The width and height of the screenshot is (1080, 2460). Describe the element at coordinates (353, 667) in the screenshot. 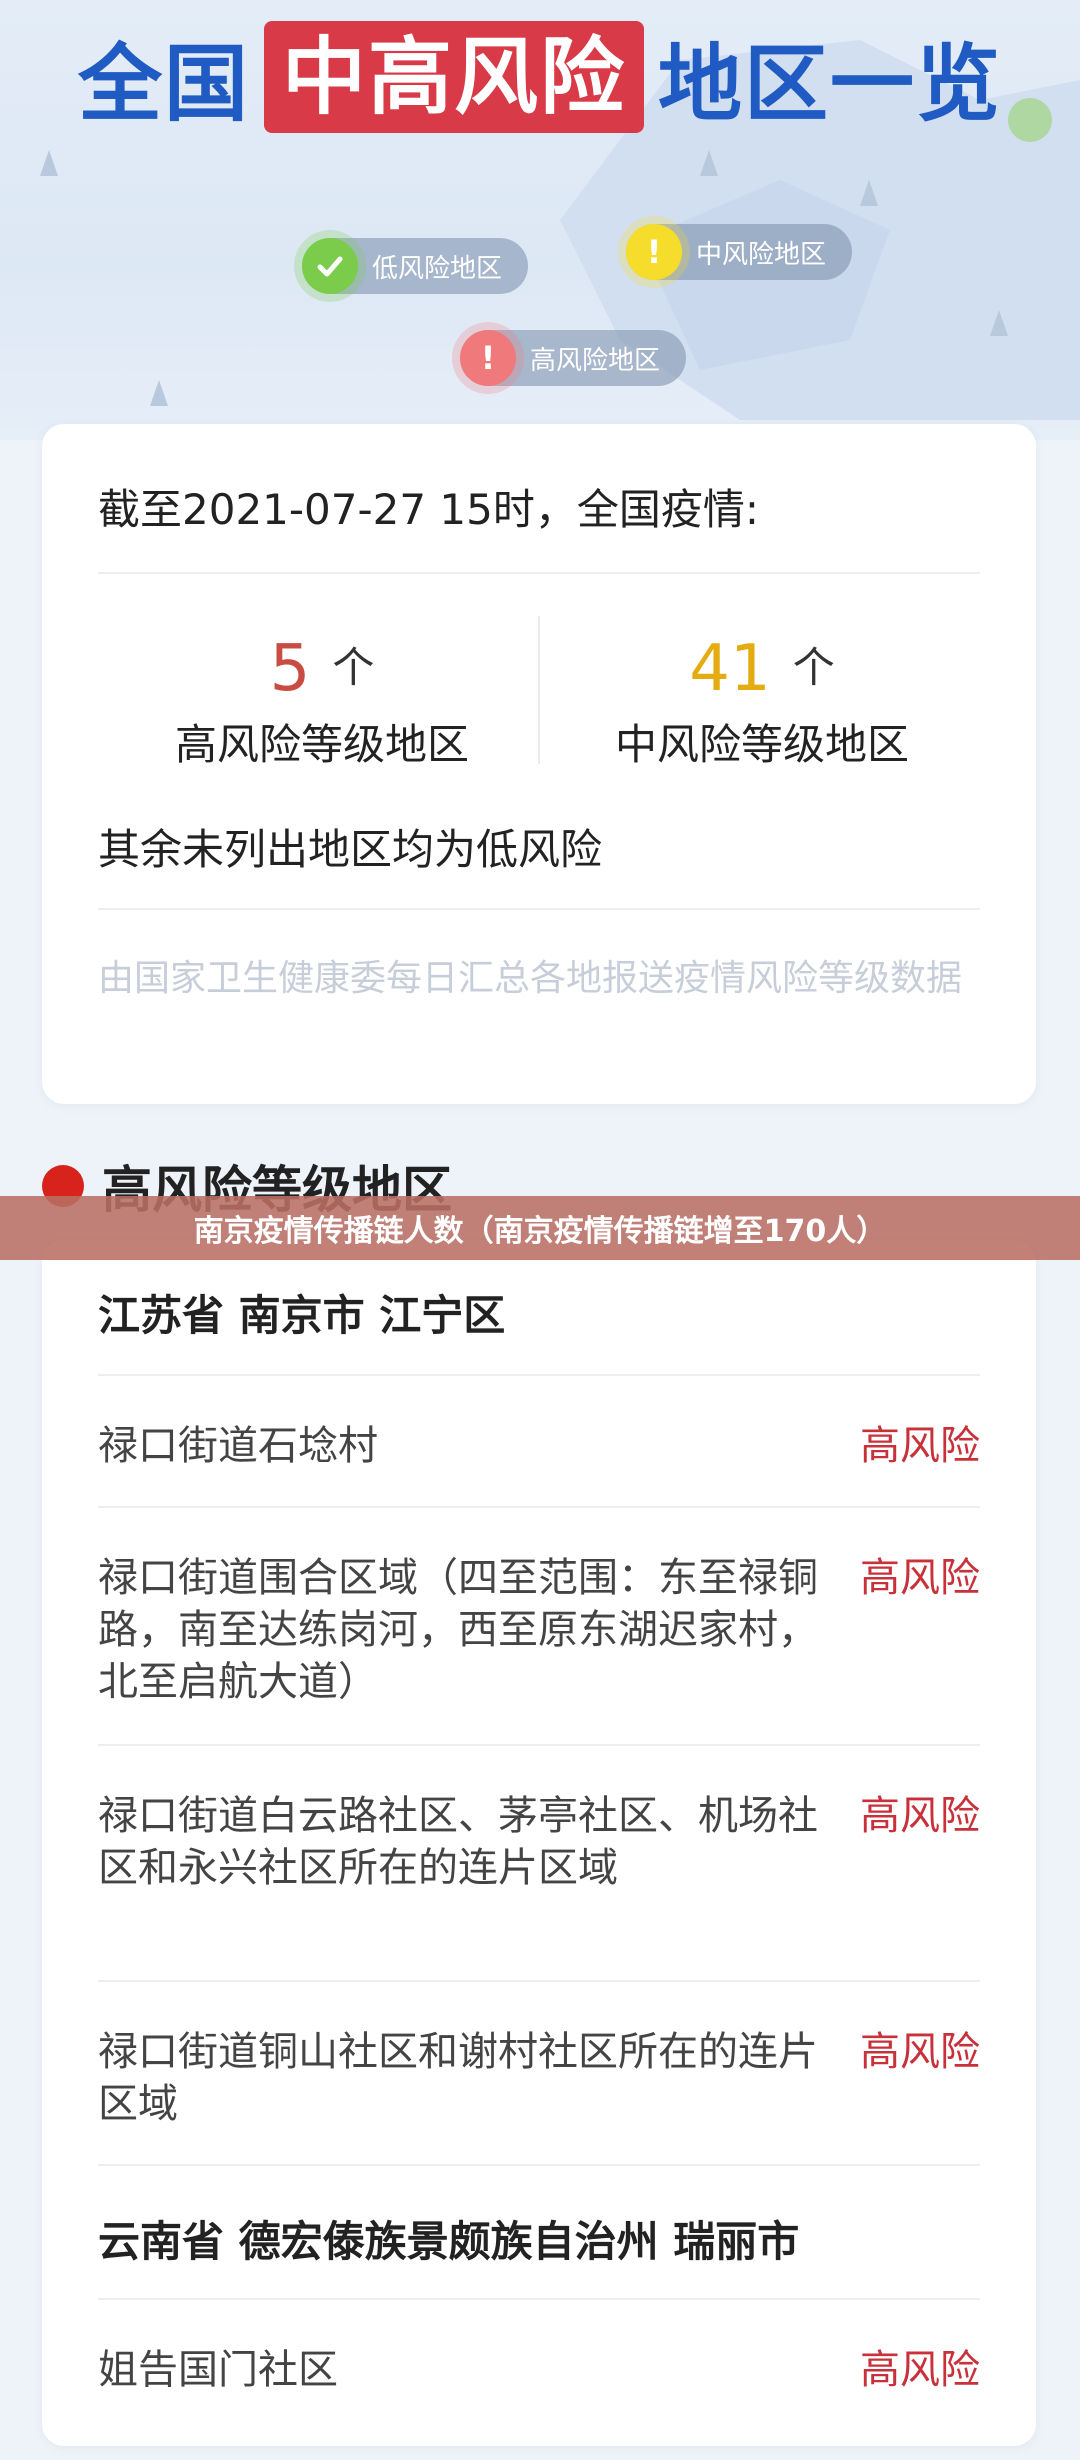

I see `high-risk-unit: 个` at that location.